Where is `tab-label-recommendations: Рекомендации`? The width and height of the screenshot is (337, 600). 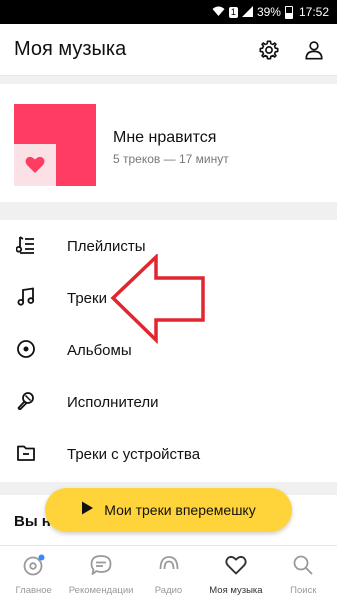 tab-label-recommendations: Рекомендации is located at coordinates (101, 590).